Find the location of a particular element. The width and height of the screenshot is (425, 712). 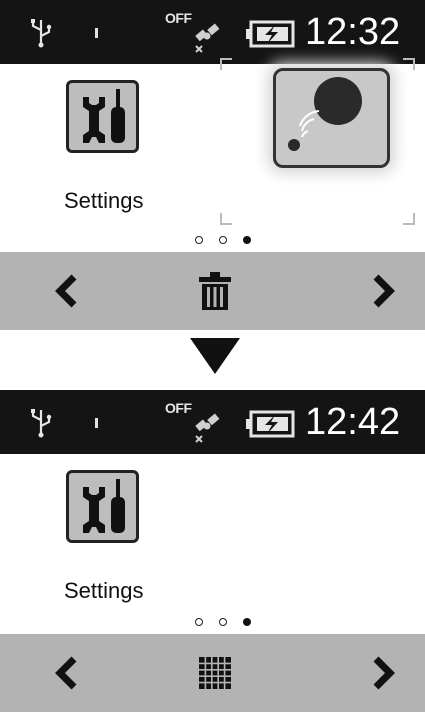

trash-icon is located at coordinates (215, 291).